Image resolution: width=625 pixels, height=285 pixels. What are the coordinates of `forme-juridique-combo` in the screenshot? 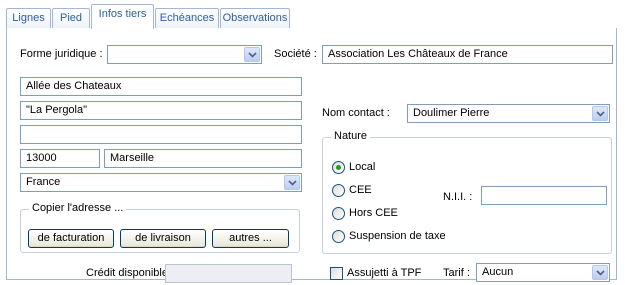 It's located at (184, 54).